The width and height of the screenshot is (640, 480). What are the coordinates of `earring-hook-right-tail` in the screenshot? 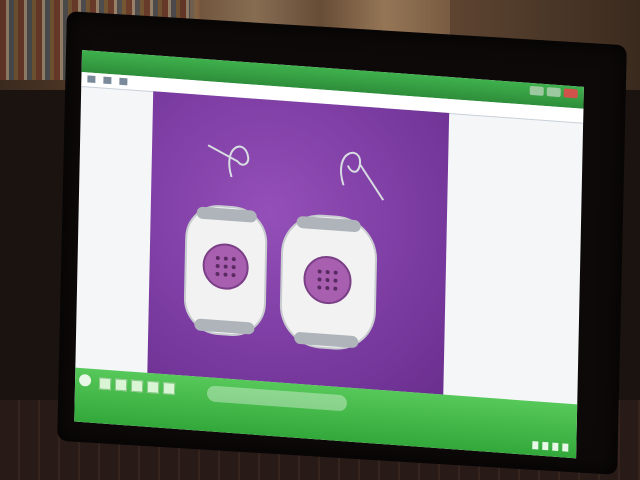 It's located at (372, 182).